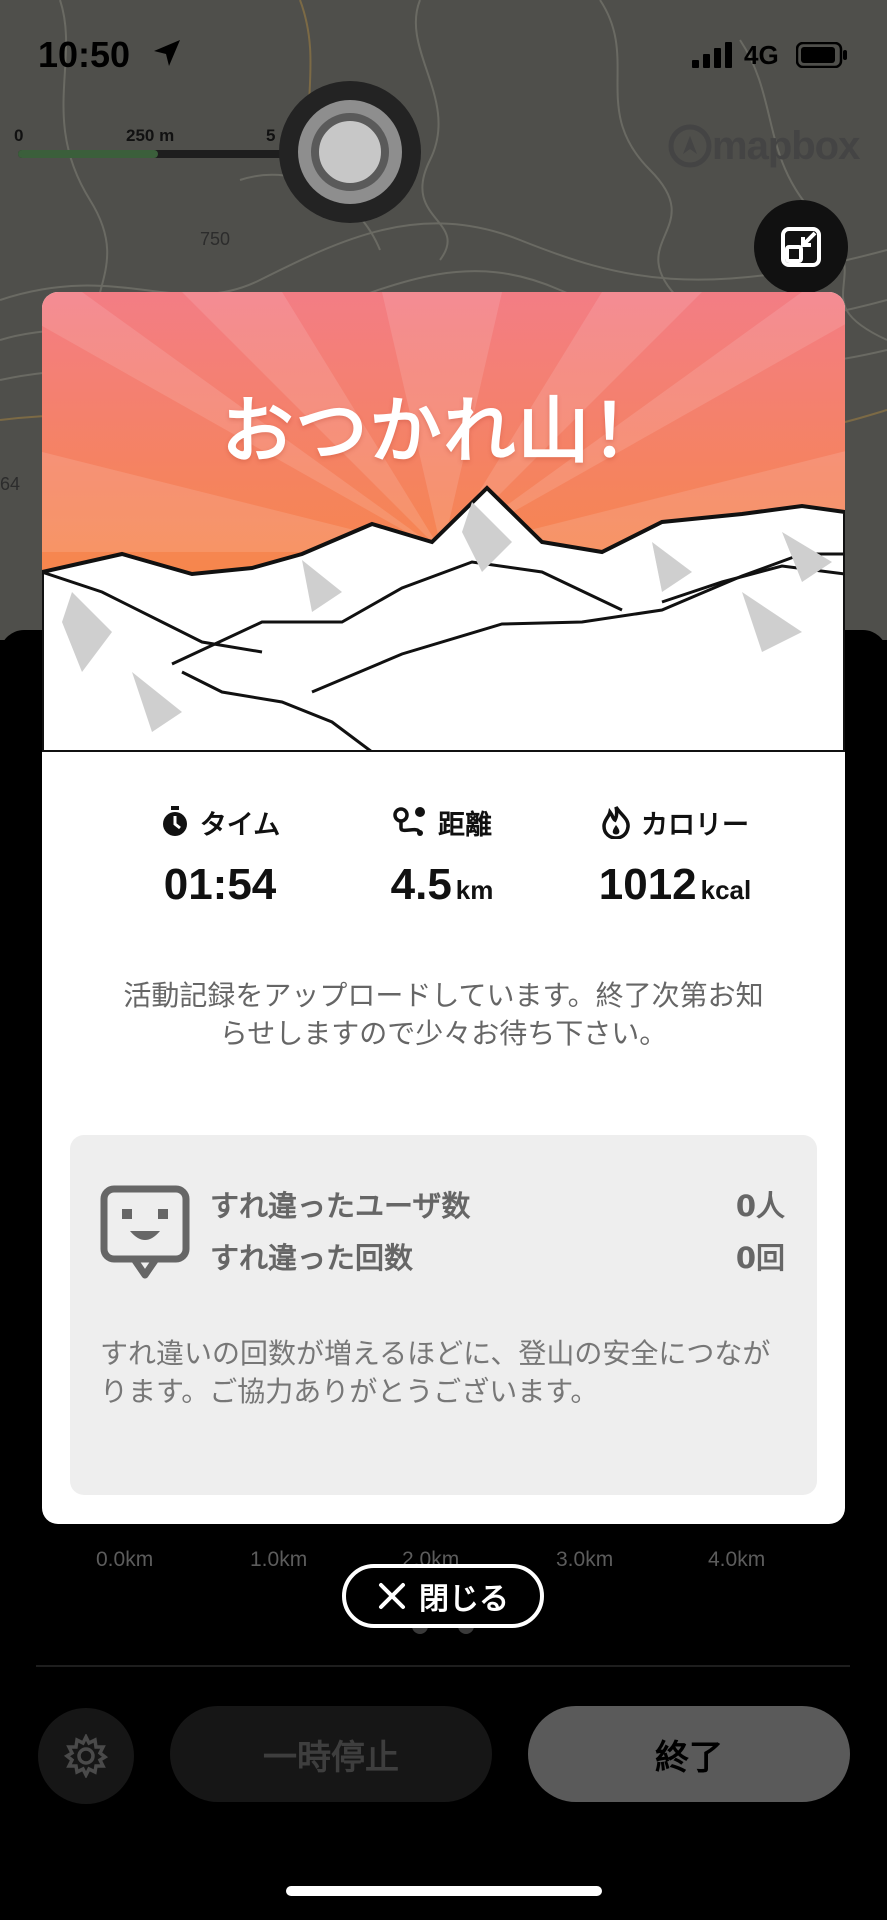 This screenshot has height=1920, width=887. I want to click on upload-status-message: 活動記録をアップロードしています。終了次第お知らせしますので少々お待ち下さい。, so click(443, 1014).